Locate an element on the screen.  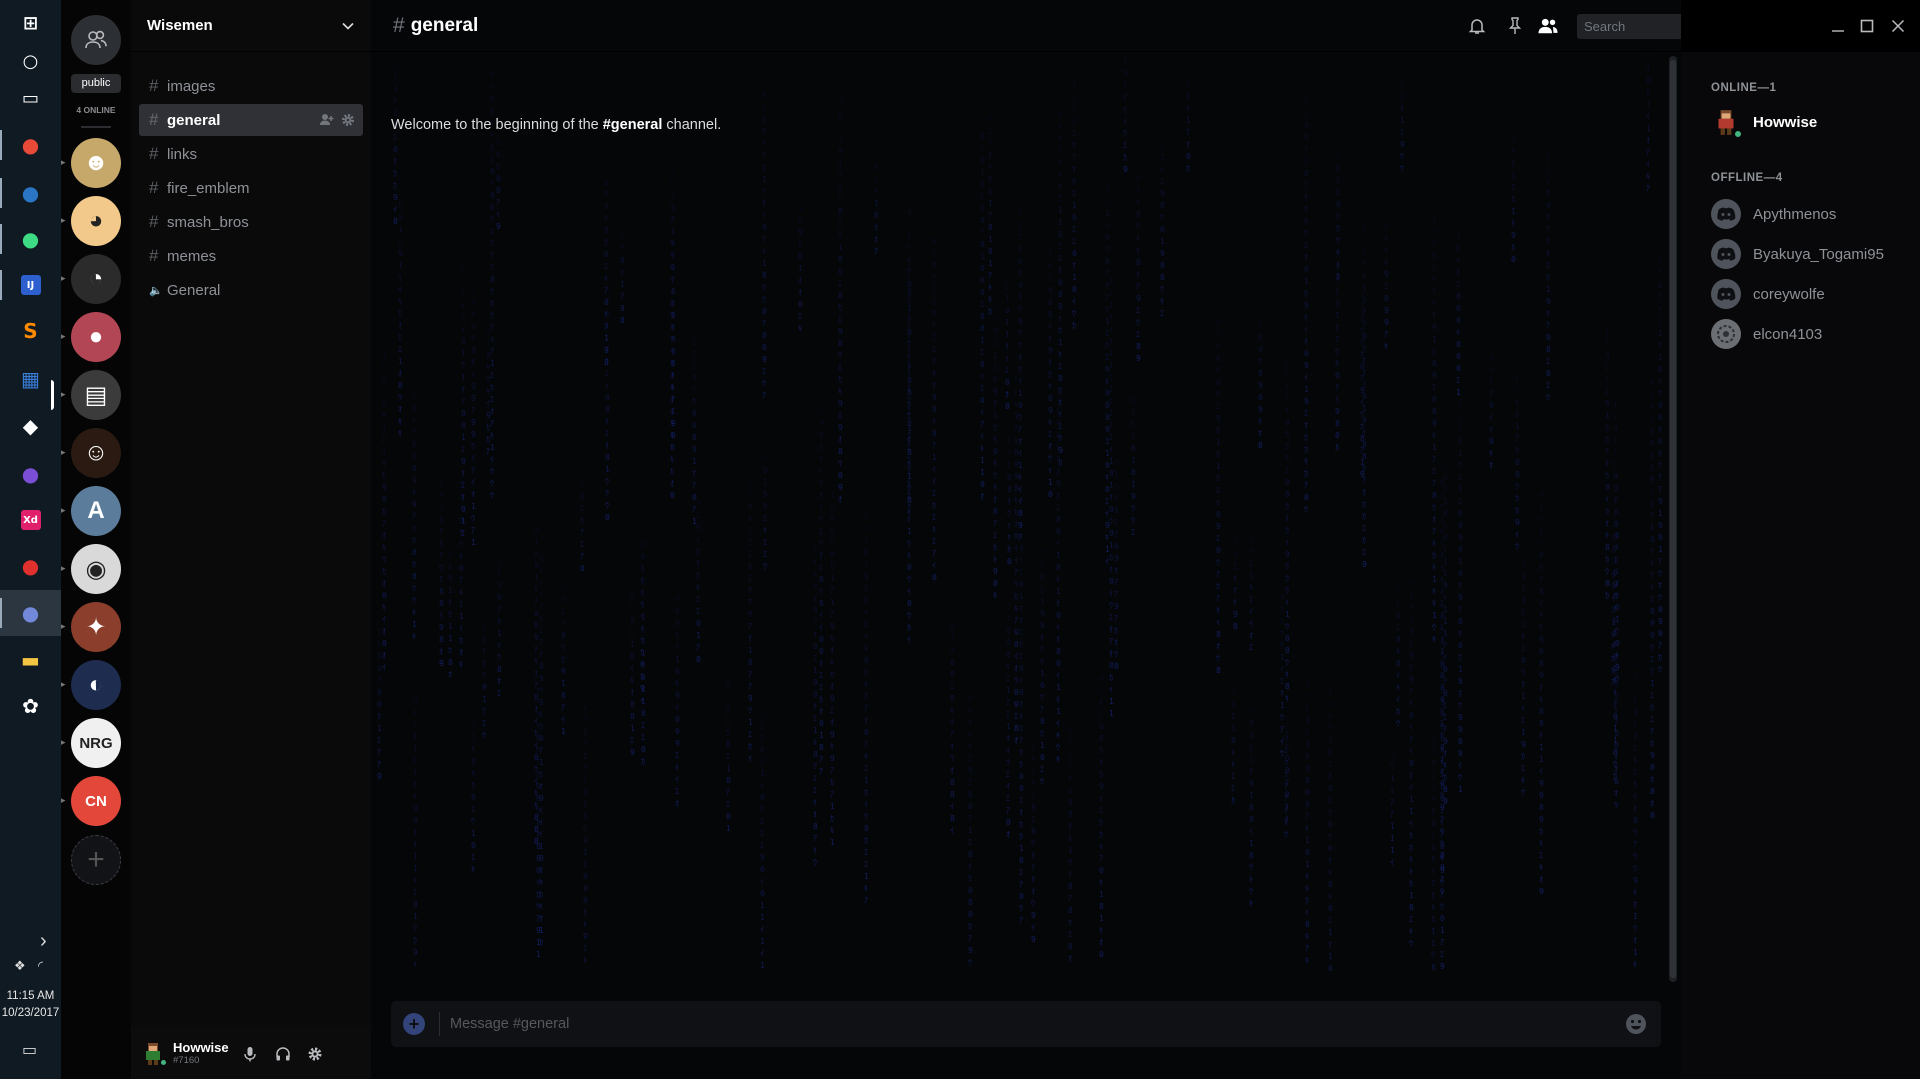
channel-smash-bros: # smash_bros is located at coordinates (251, 222).